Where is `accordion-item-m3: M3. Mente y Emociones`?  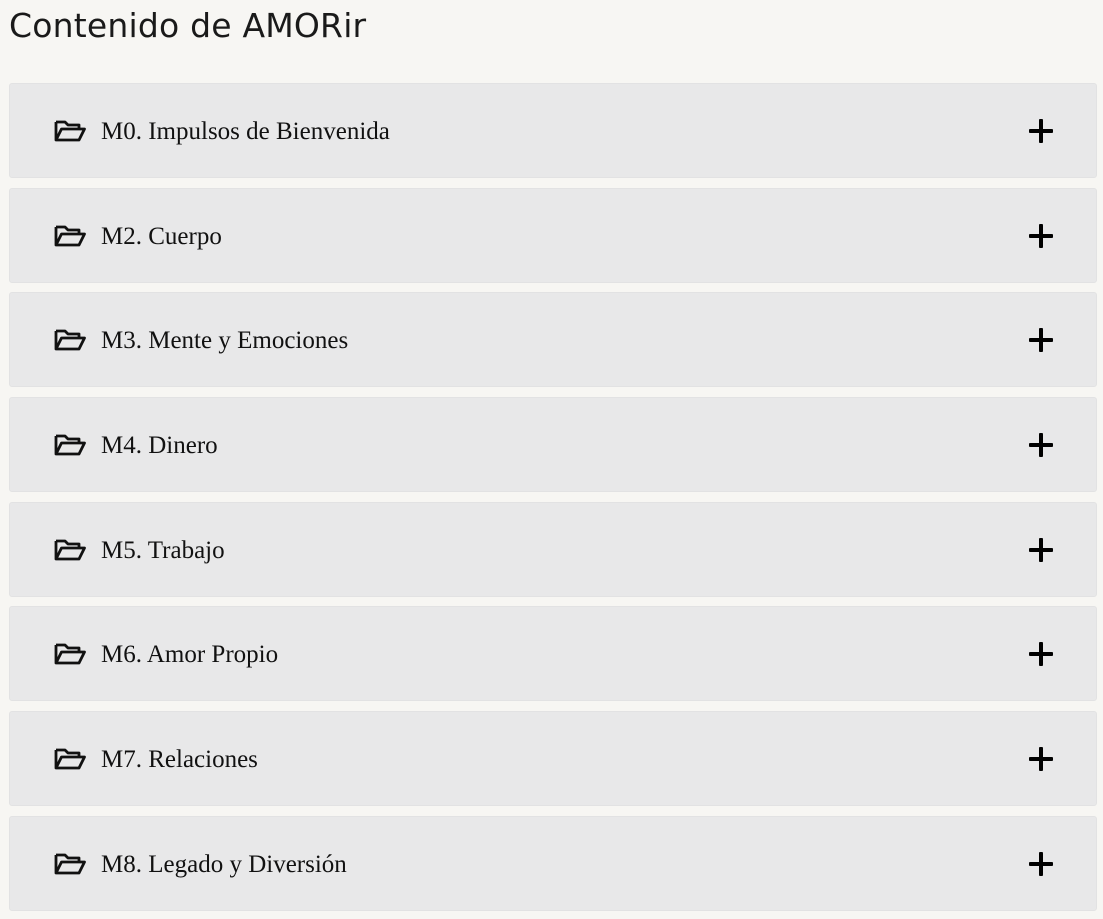
accordion-item-m3: M3. Mente y Emociones is located at coordinates (553, 340).